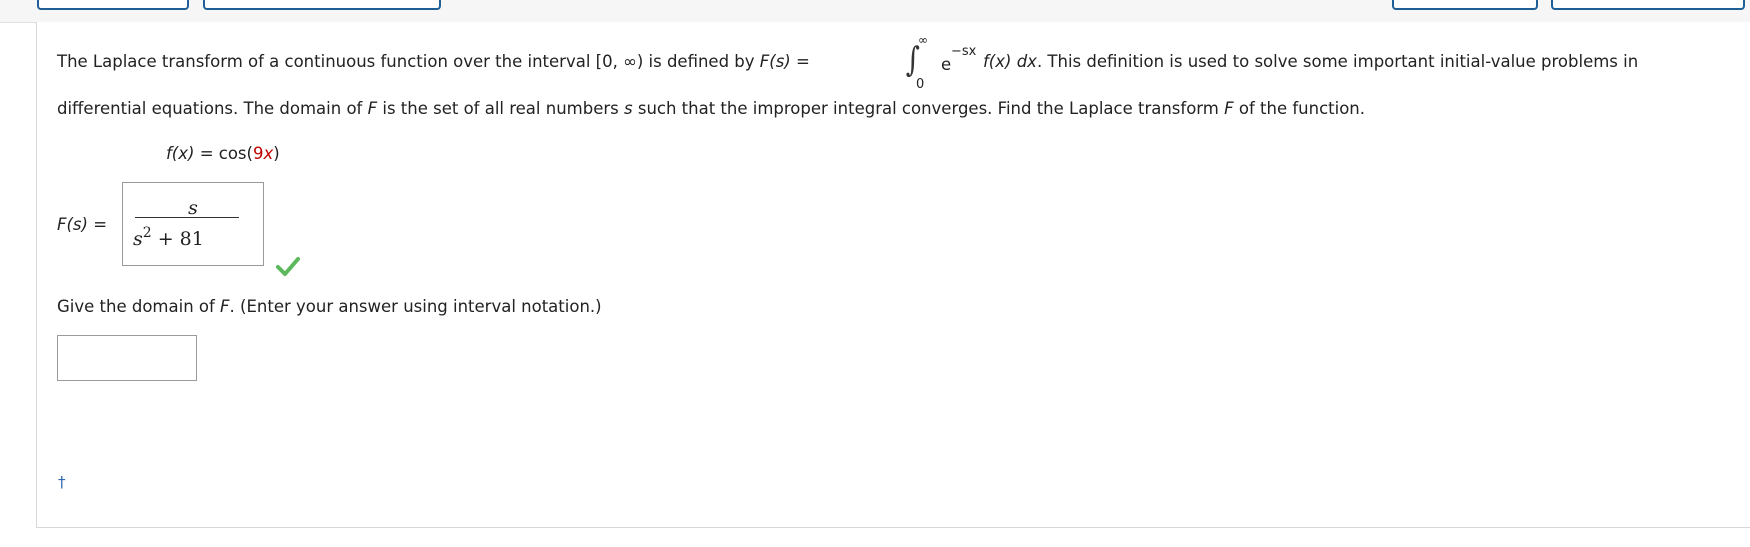 The image size is (1750, 547). What do you see at coordinates (168, 237) in the screenshot?
I see `fraction-denominator: s2 + 81` at bounding box center [168, 237].